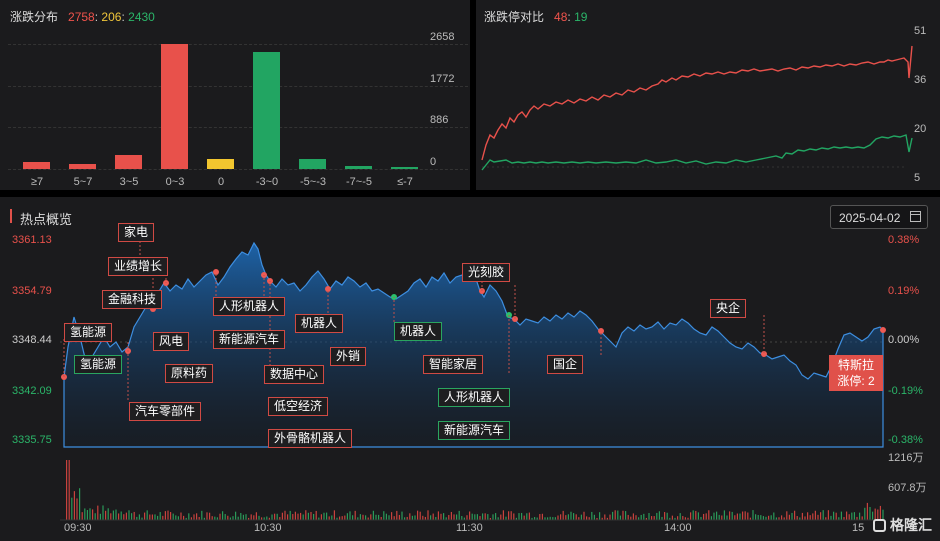  Describe the element at coordinates (486, 272) in the screenshot. I see `hotspot-tag: 光刻胶` at that location.